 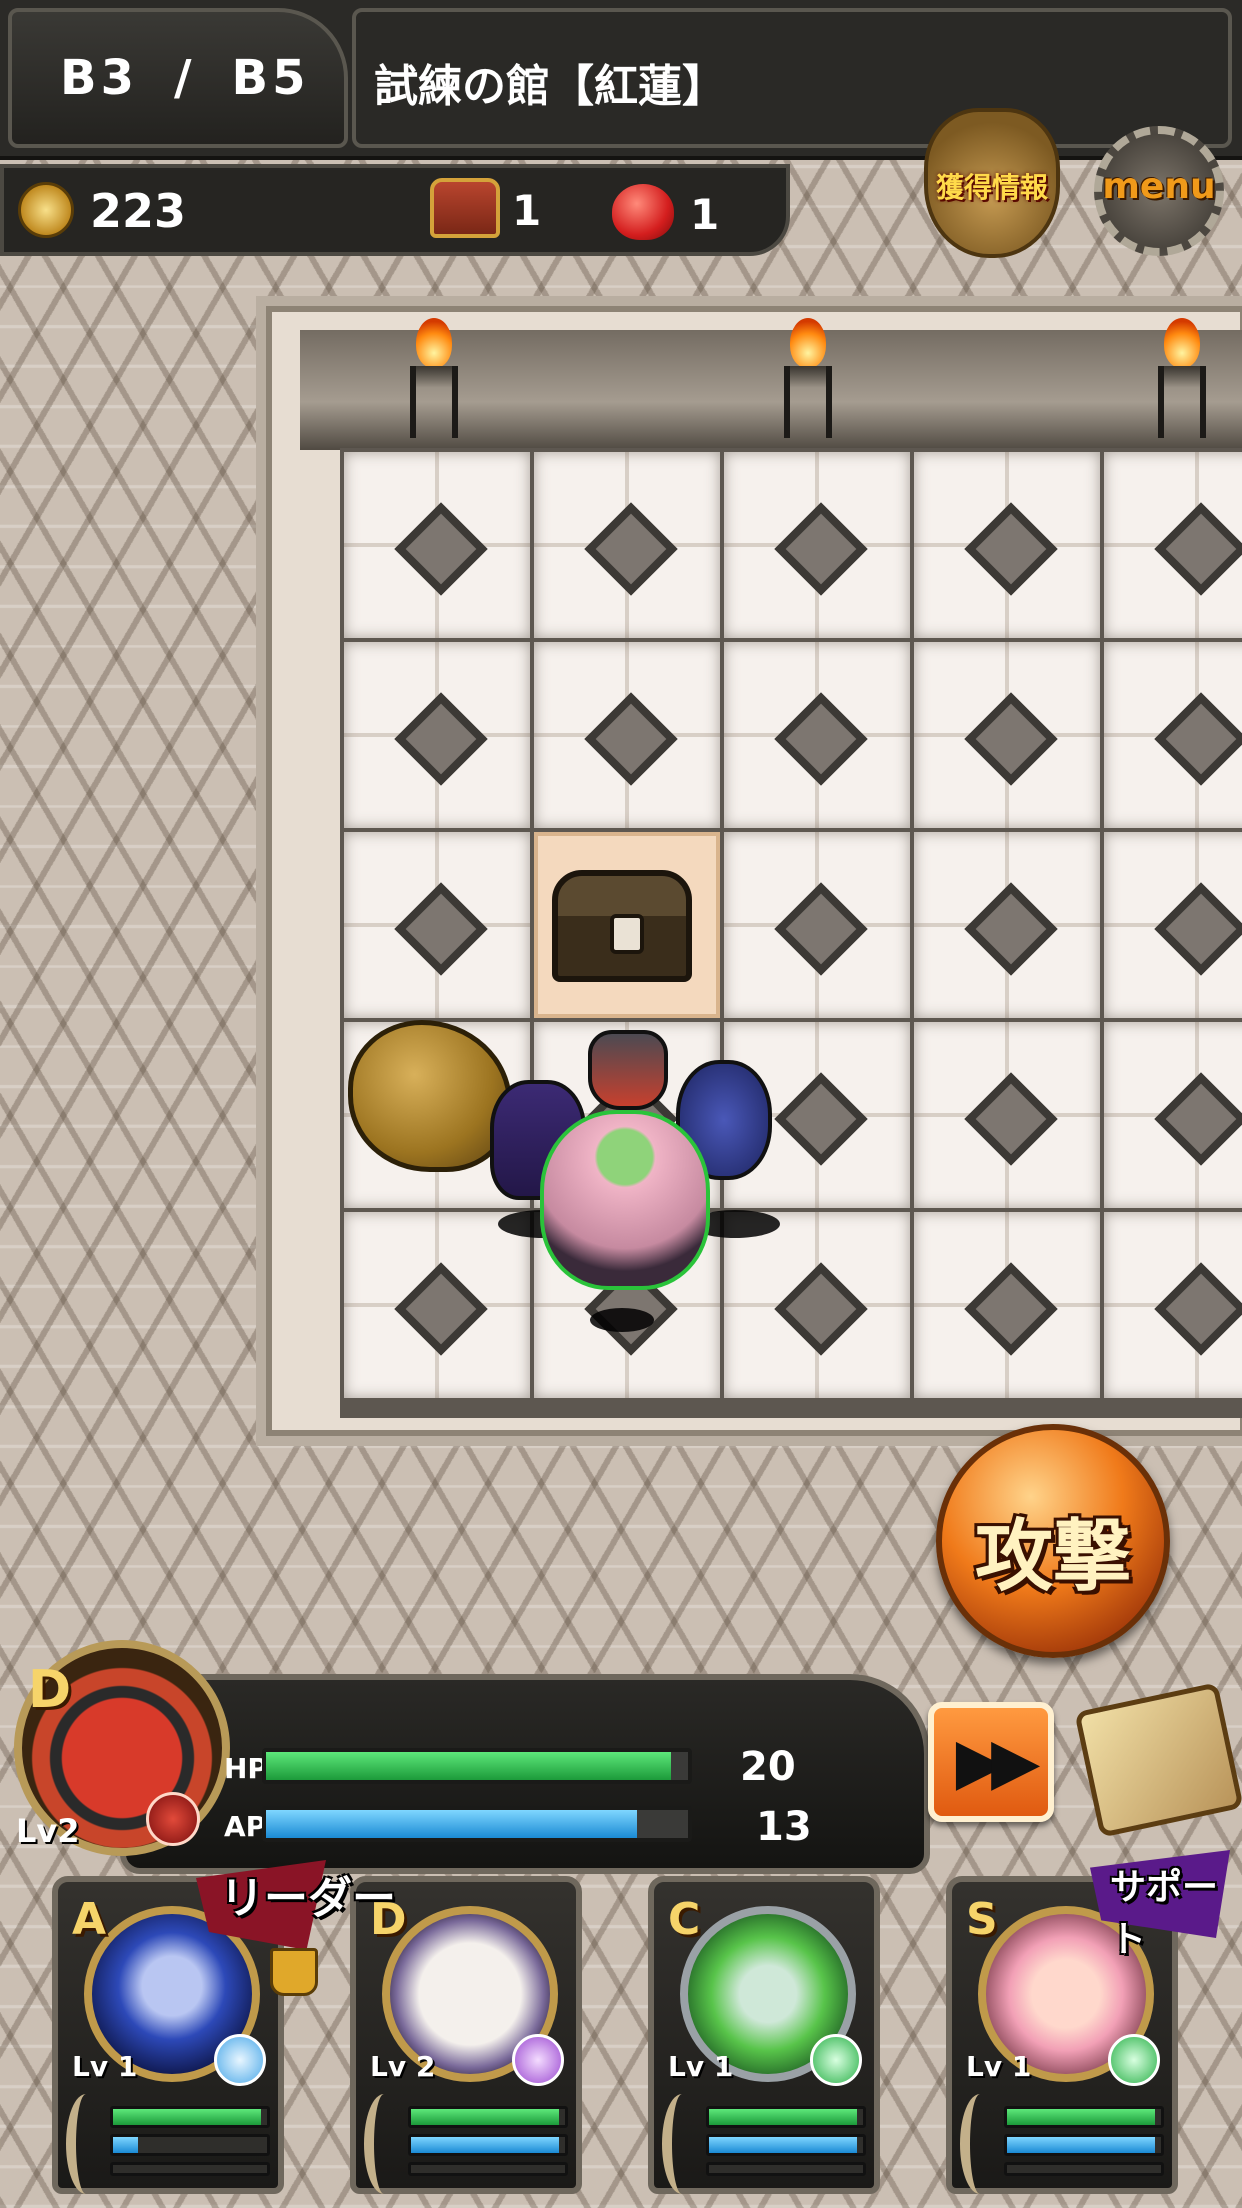 I want to click on chest-count: 1, so click(x=527, y=210).